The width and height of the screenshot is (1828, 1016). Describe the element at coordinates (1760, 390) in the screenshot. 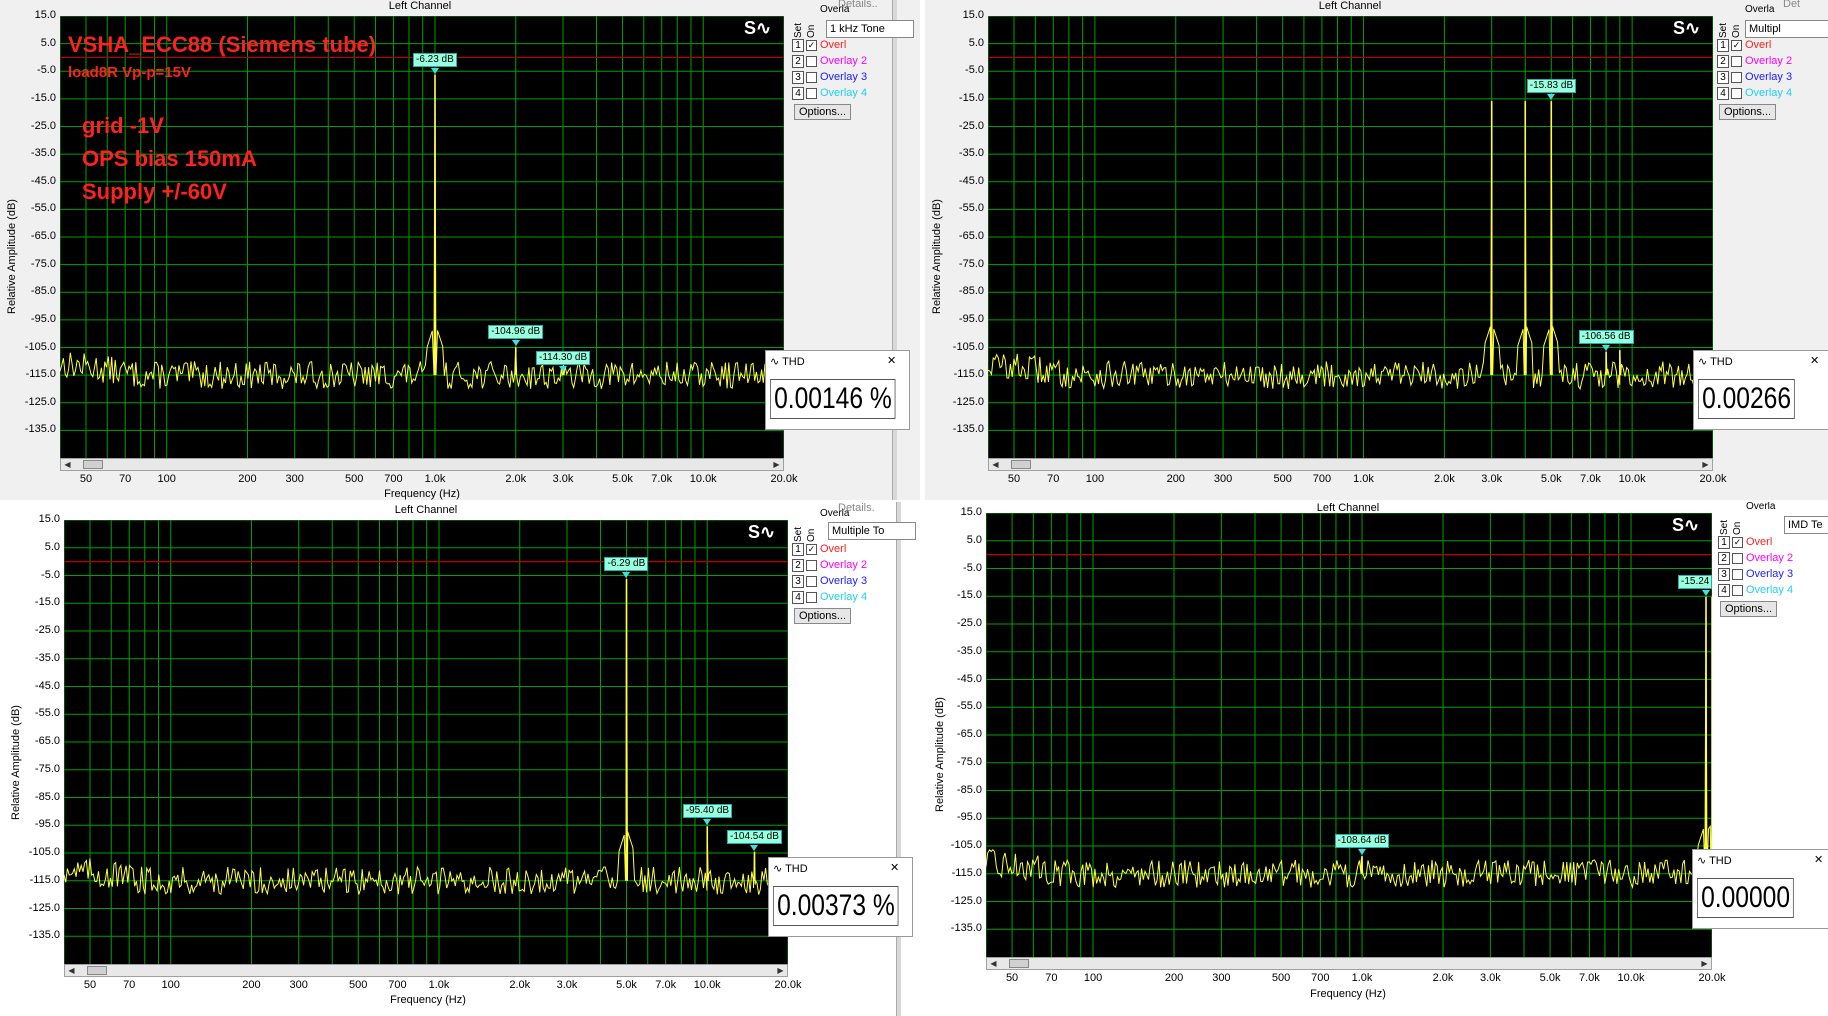

I see `thd-meter: ∿ THD ✕ 0.00266` at that location.